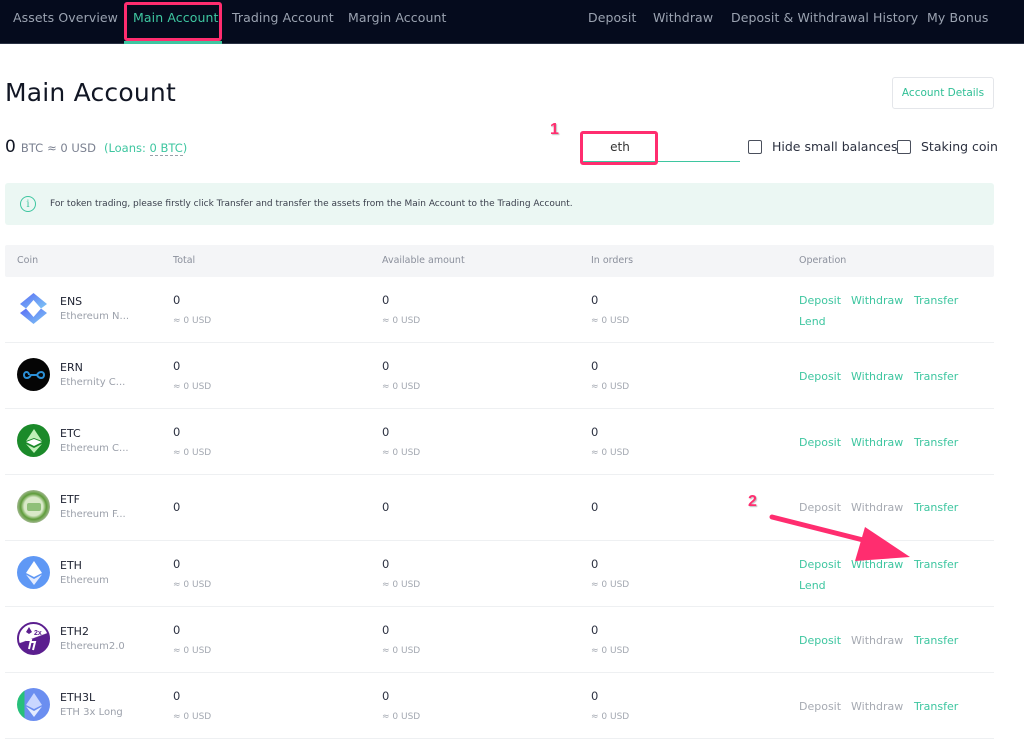 The image size is (1024, 748). Describe the element at coordinates (397, 17) in the screenshot. I see `nav-margin-account: Margin Account` at that location.